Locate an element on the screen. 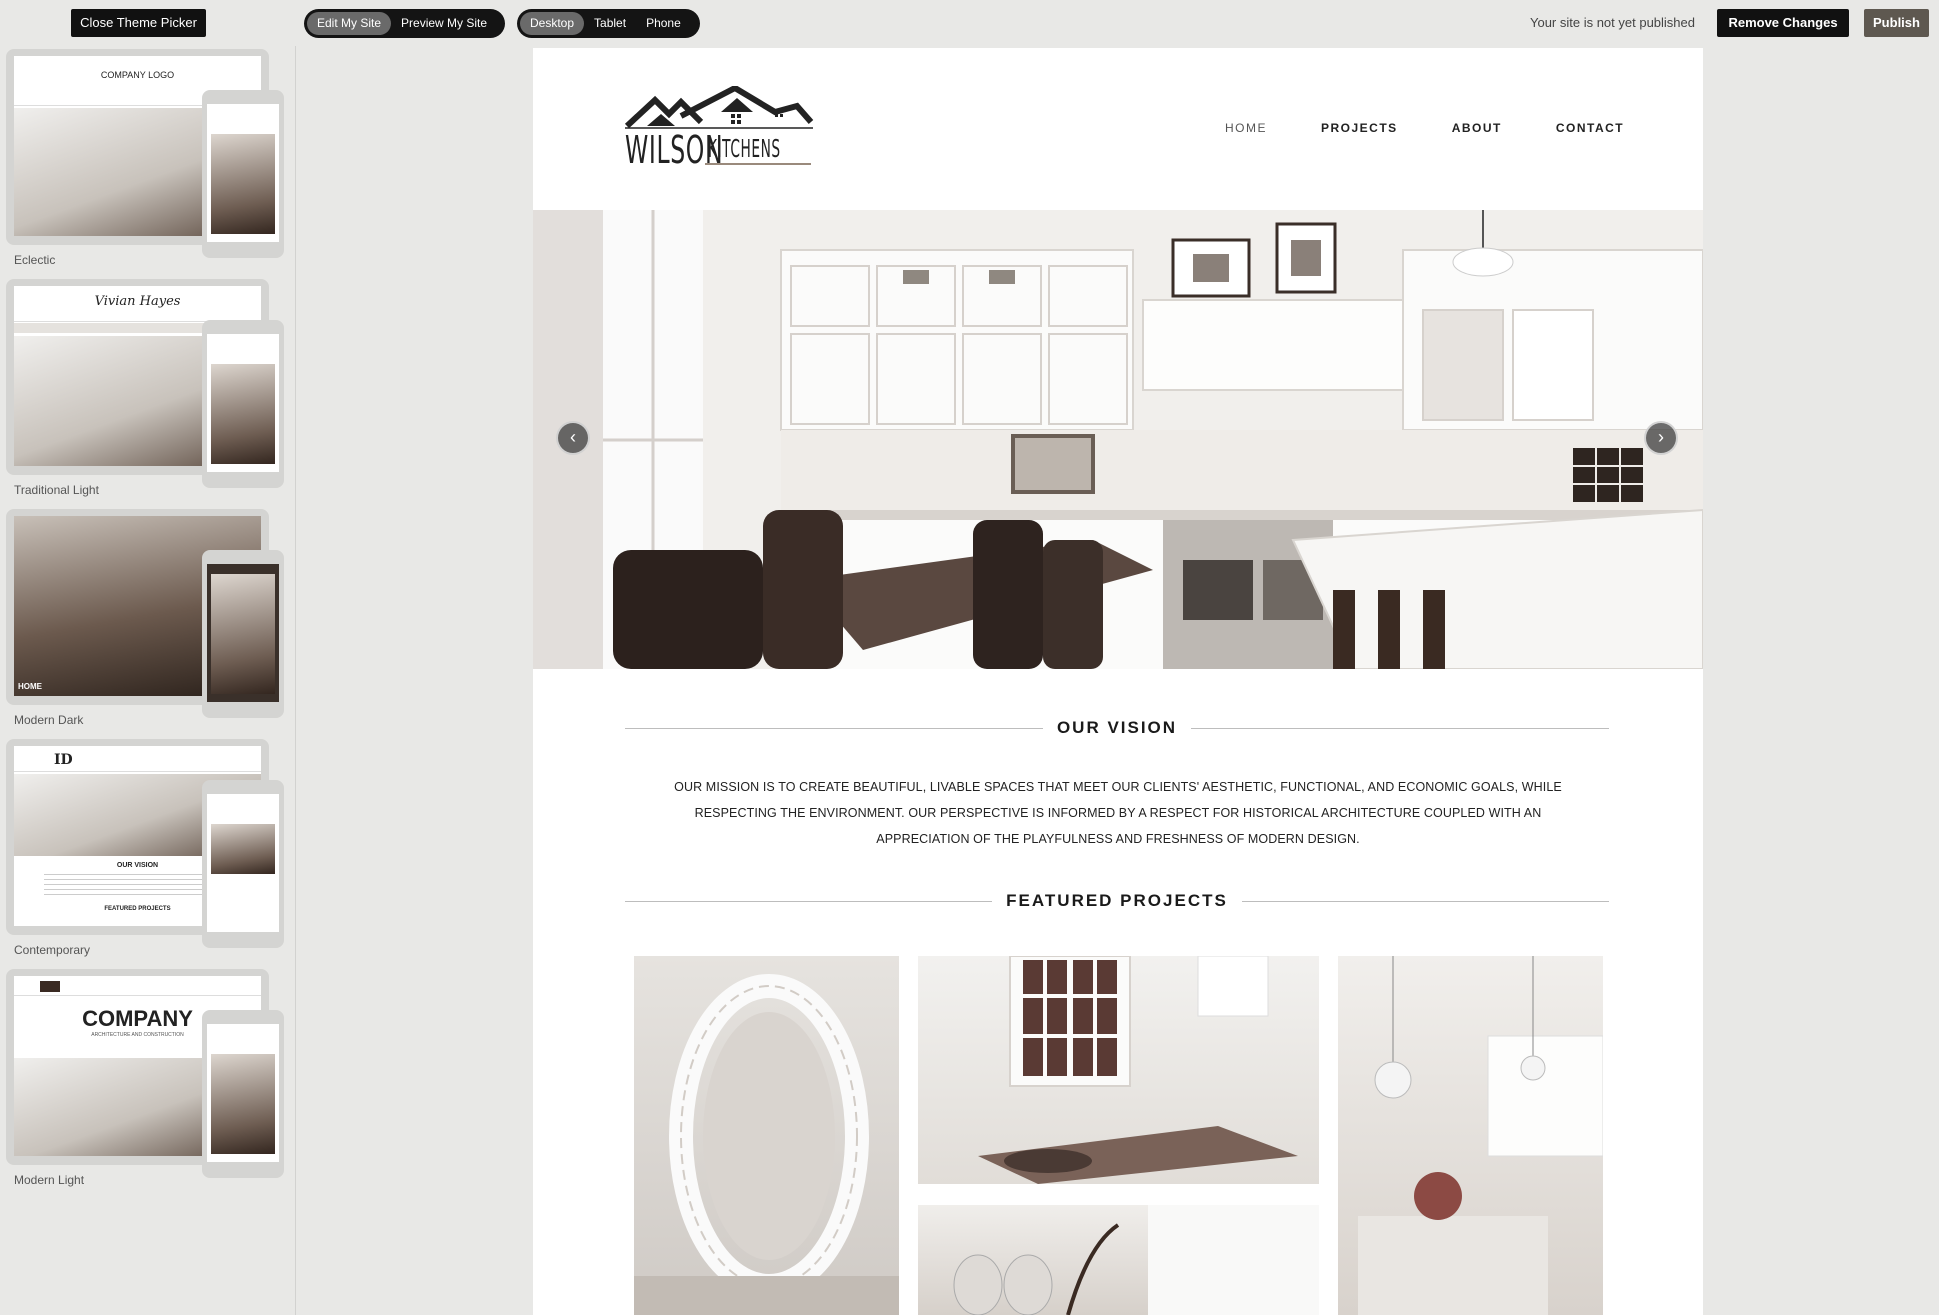  theme-label: Modern Light is located at coordinates (49, 1180).